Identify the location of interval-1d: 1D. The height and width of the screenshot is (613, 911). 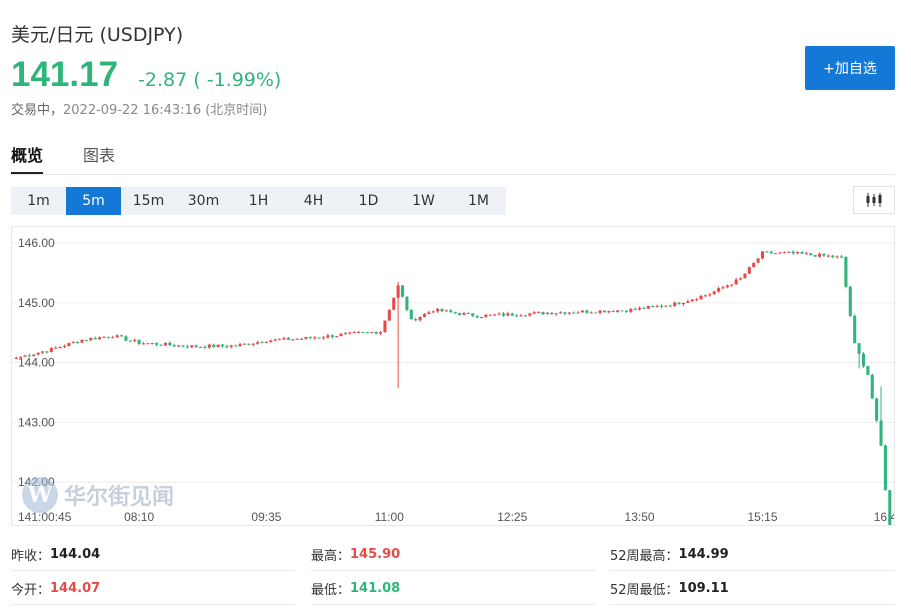
(368, 201).